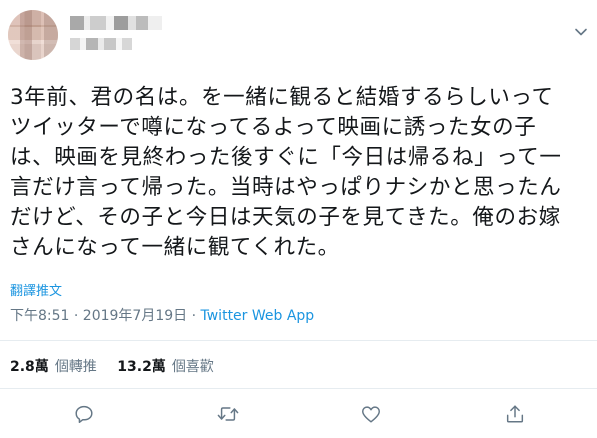  Describe the element at coordinates (581, 32) in the screenshot. I see `chevron-down-icon` at that location.